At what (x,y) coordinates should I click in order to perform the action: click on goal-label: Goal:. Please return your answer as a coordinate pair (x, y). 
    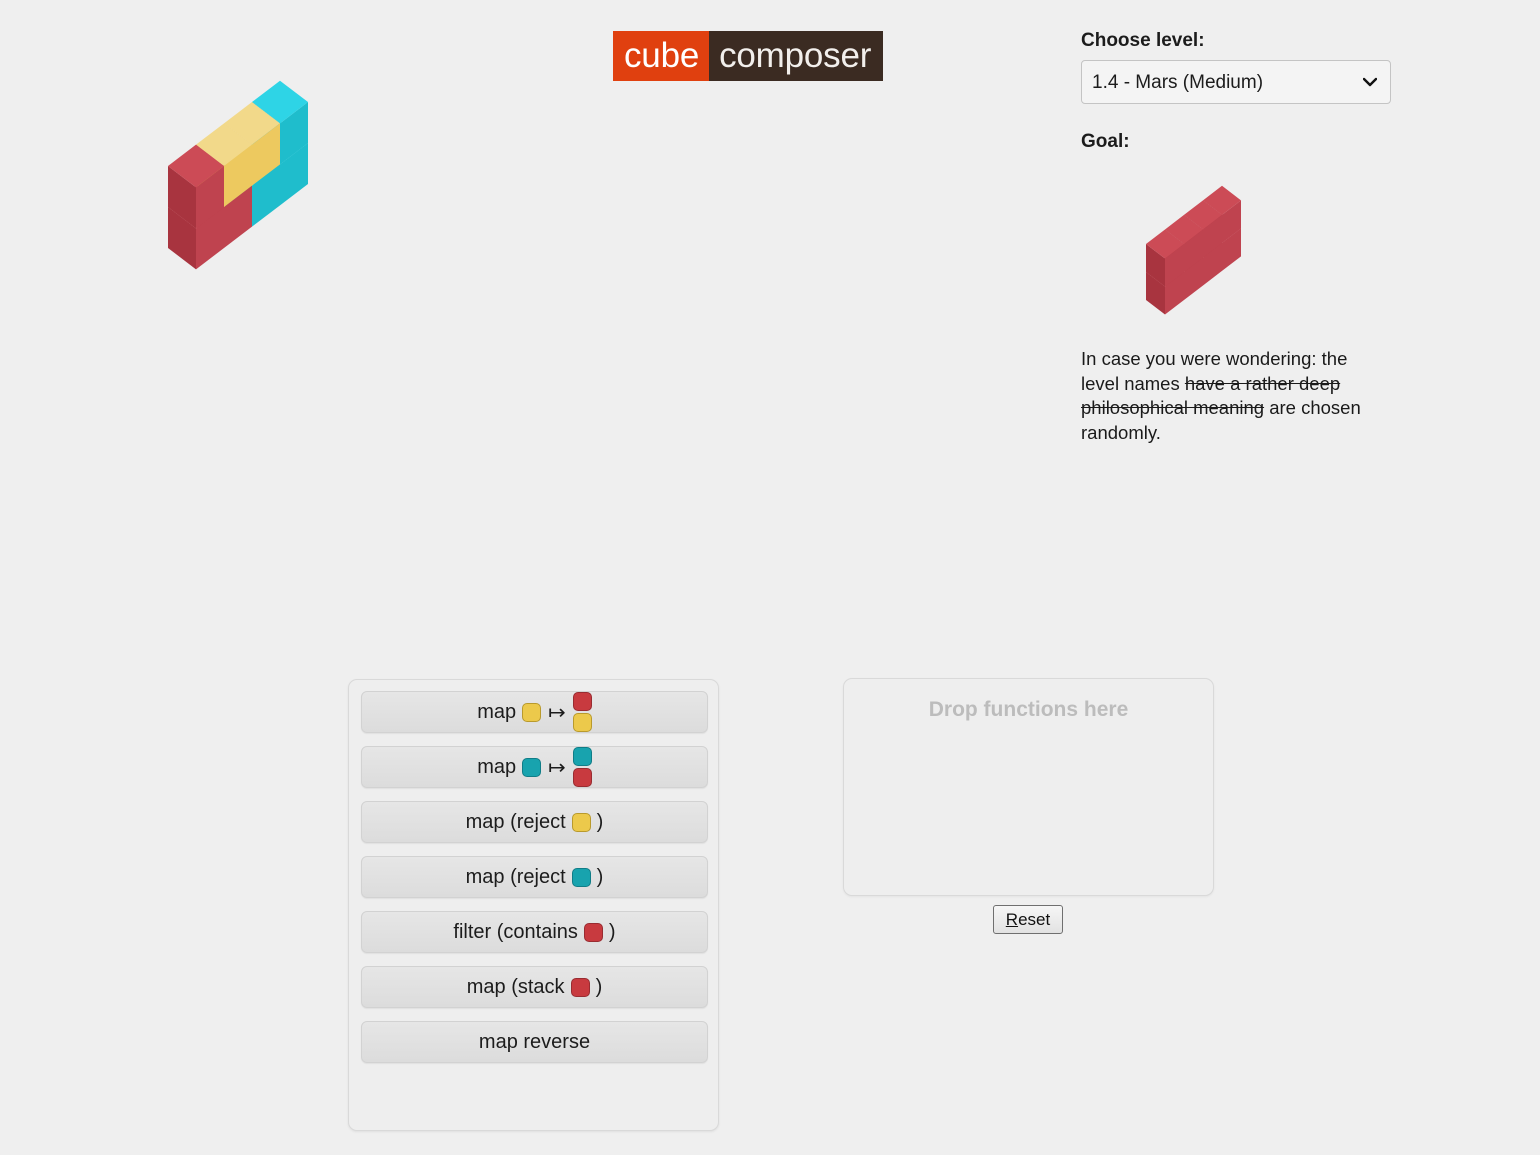
    Looking at the image, I should click on (1105, 141).